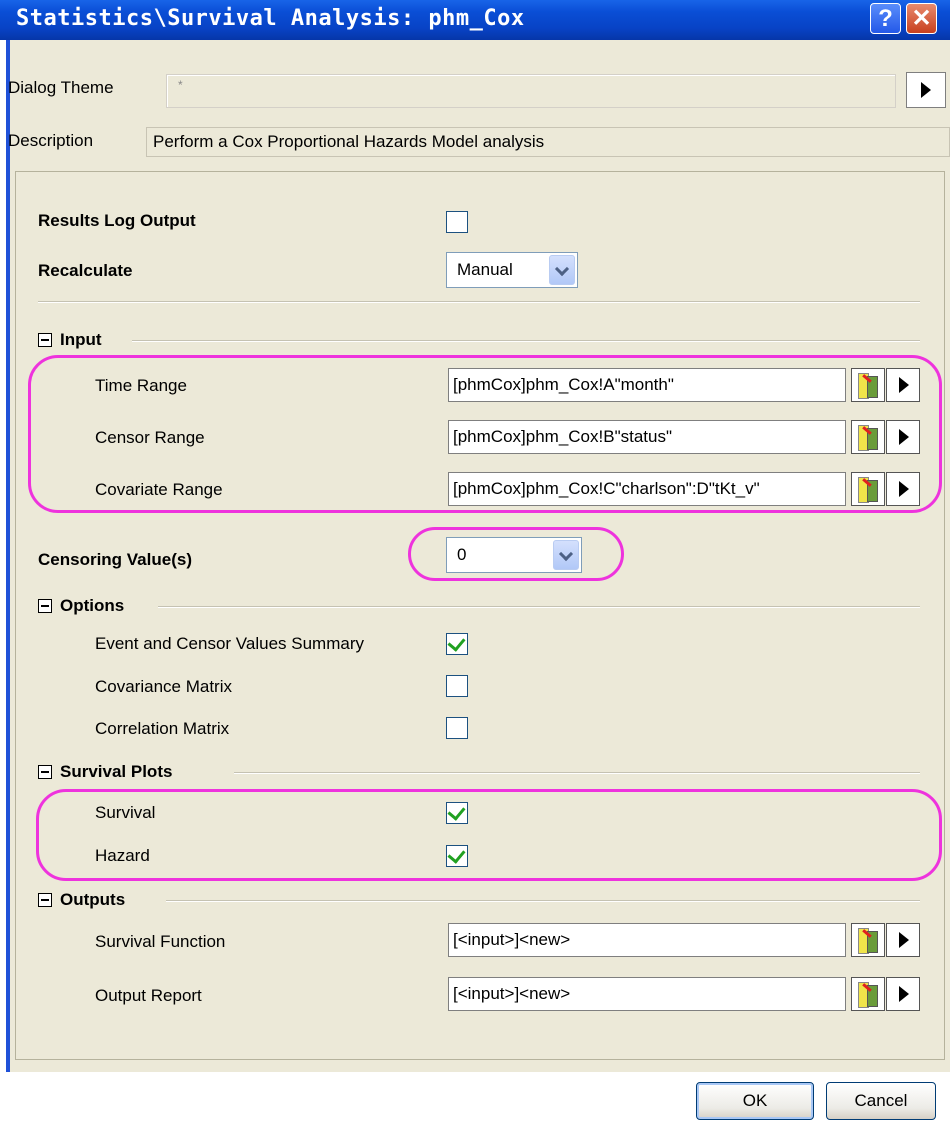 This screenshot has height=1129, width=950. I want to click on hazard-plot-label: Hazard, so click(122, 855).